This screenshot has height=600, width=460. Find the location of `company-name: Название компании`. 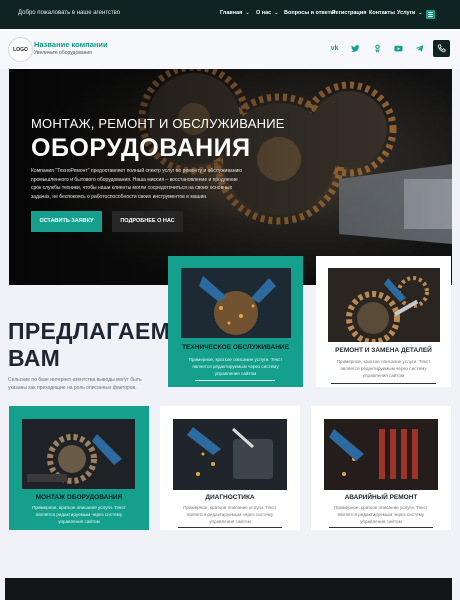

company-name: Название компании is located at coordinates (71, 44).